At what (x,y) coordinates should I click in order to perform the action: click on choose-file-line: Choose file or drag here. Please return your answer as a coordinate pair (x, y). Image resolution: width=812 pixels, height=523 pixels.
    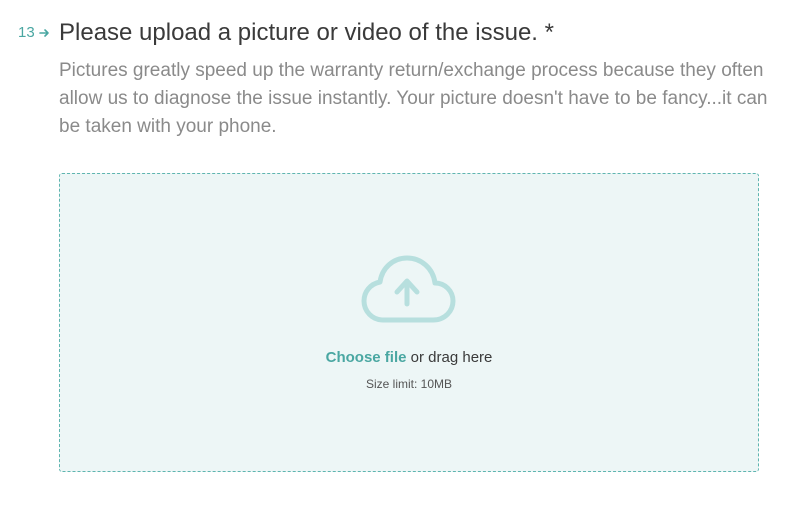
    Looking at the image, I should click on (409, 358).